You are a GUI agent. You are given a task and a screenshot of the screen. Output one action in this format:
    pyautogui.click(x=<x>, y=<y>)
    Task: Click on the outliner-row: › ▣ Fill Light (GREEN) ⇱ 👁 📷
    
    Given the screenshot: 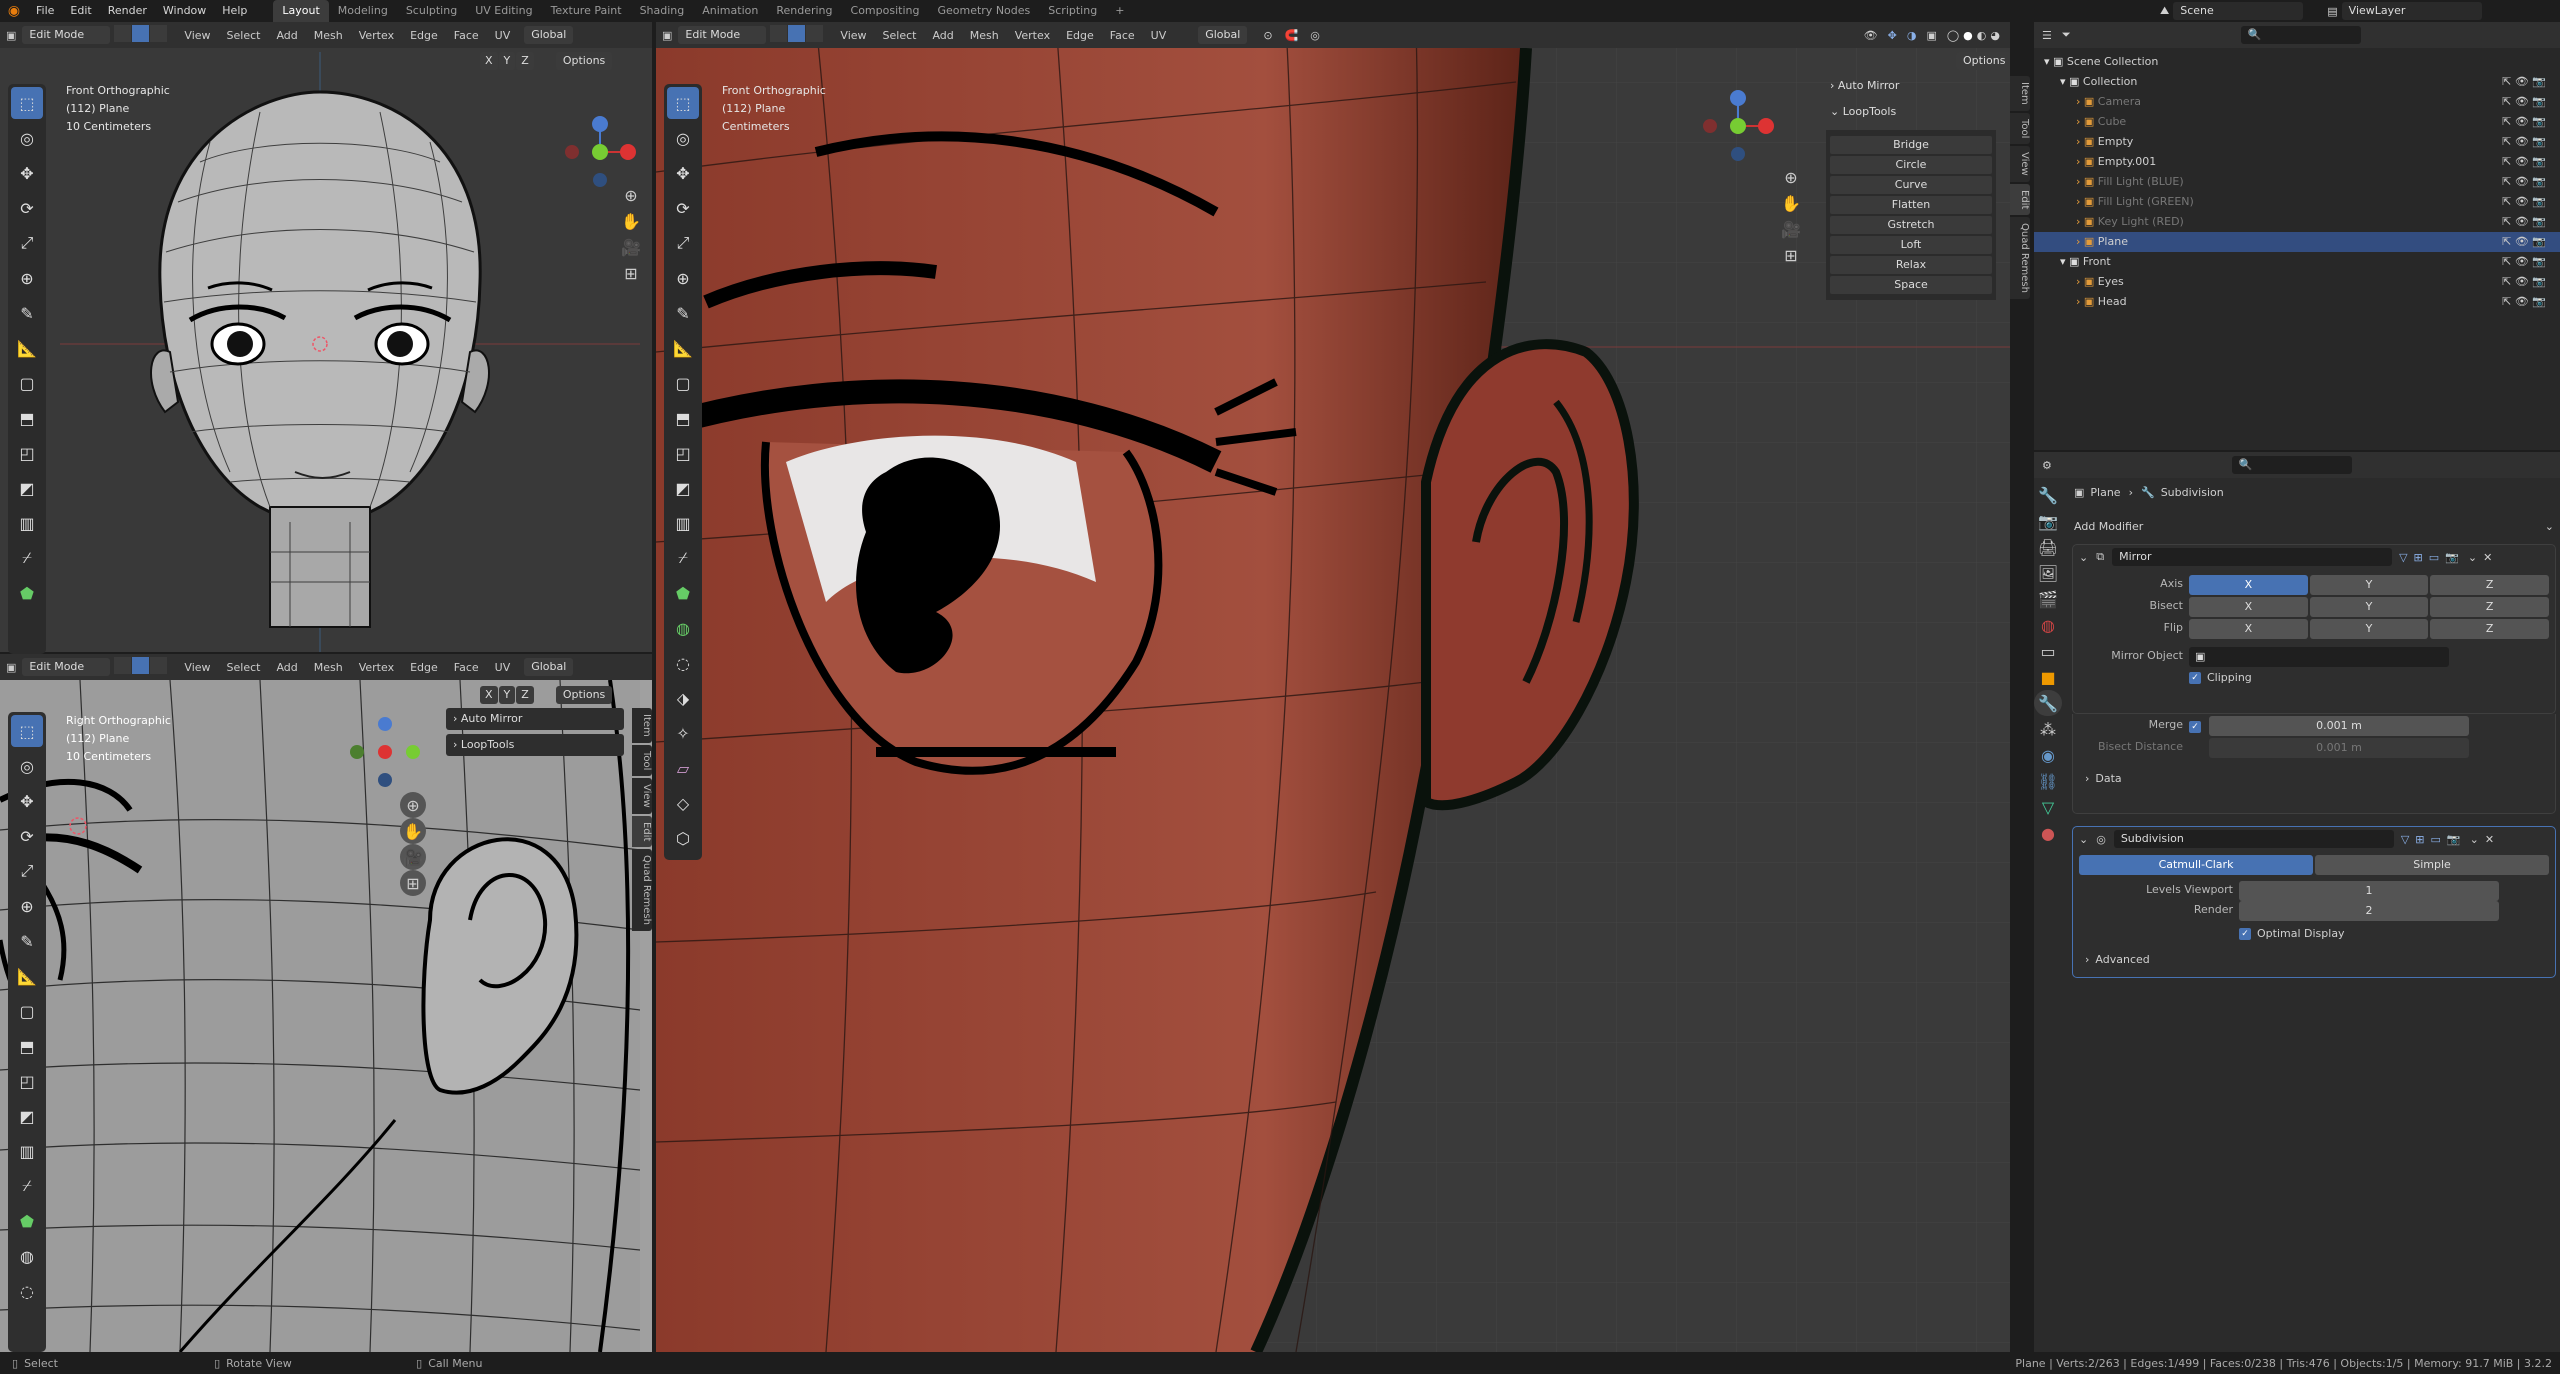 What is the action you would take?
    pyautogui.click(x=2297, y=202)
    